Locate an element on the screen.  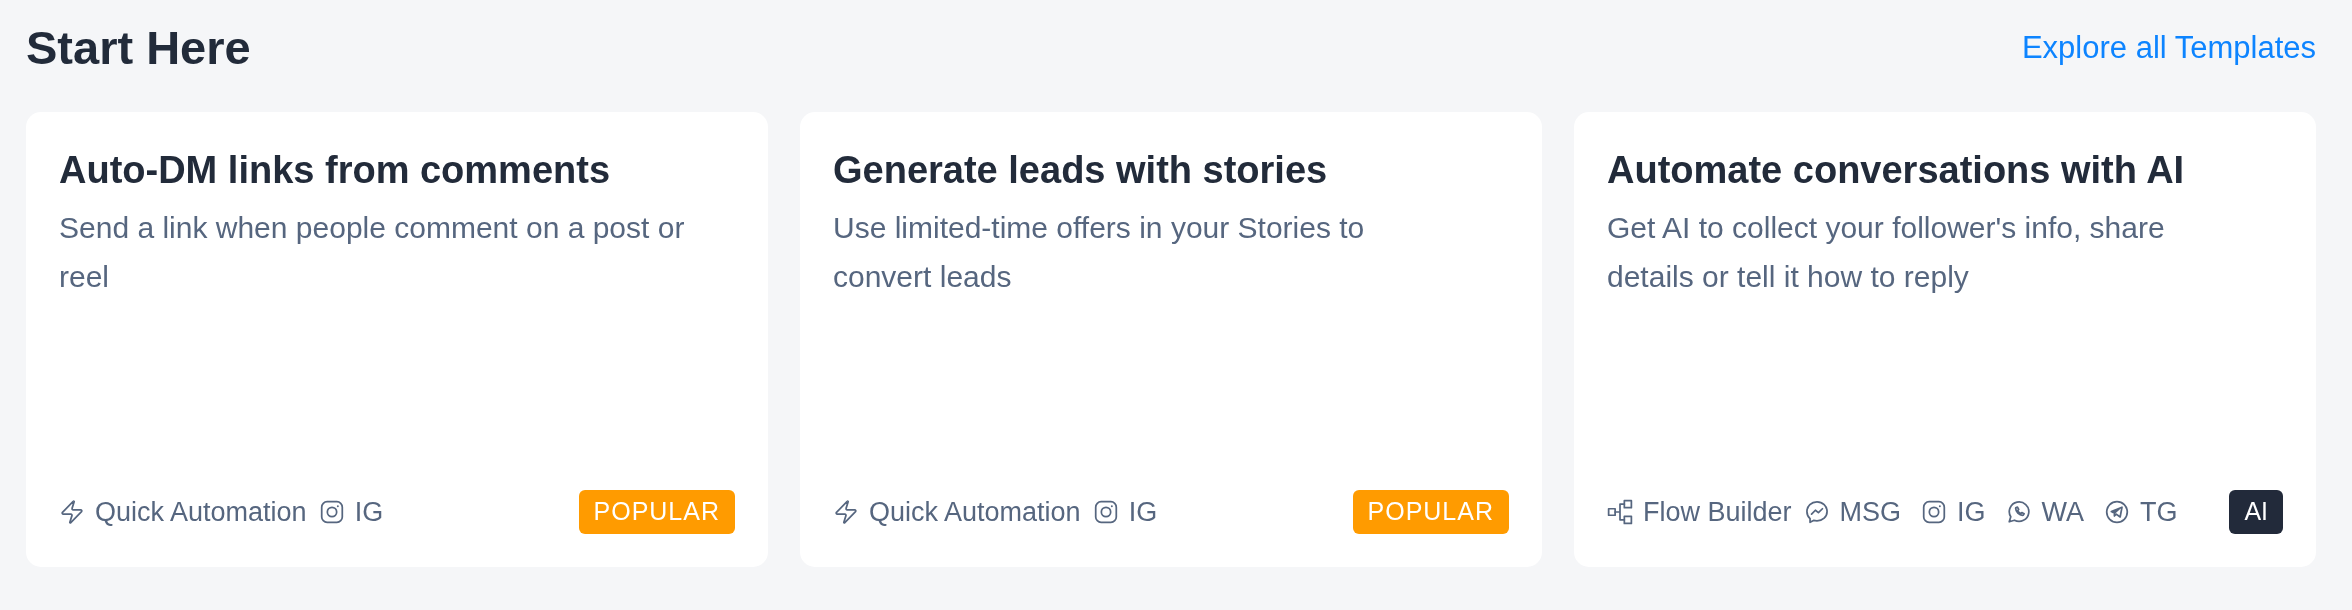
telegram-icon is located at coordinates (2117, 512).